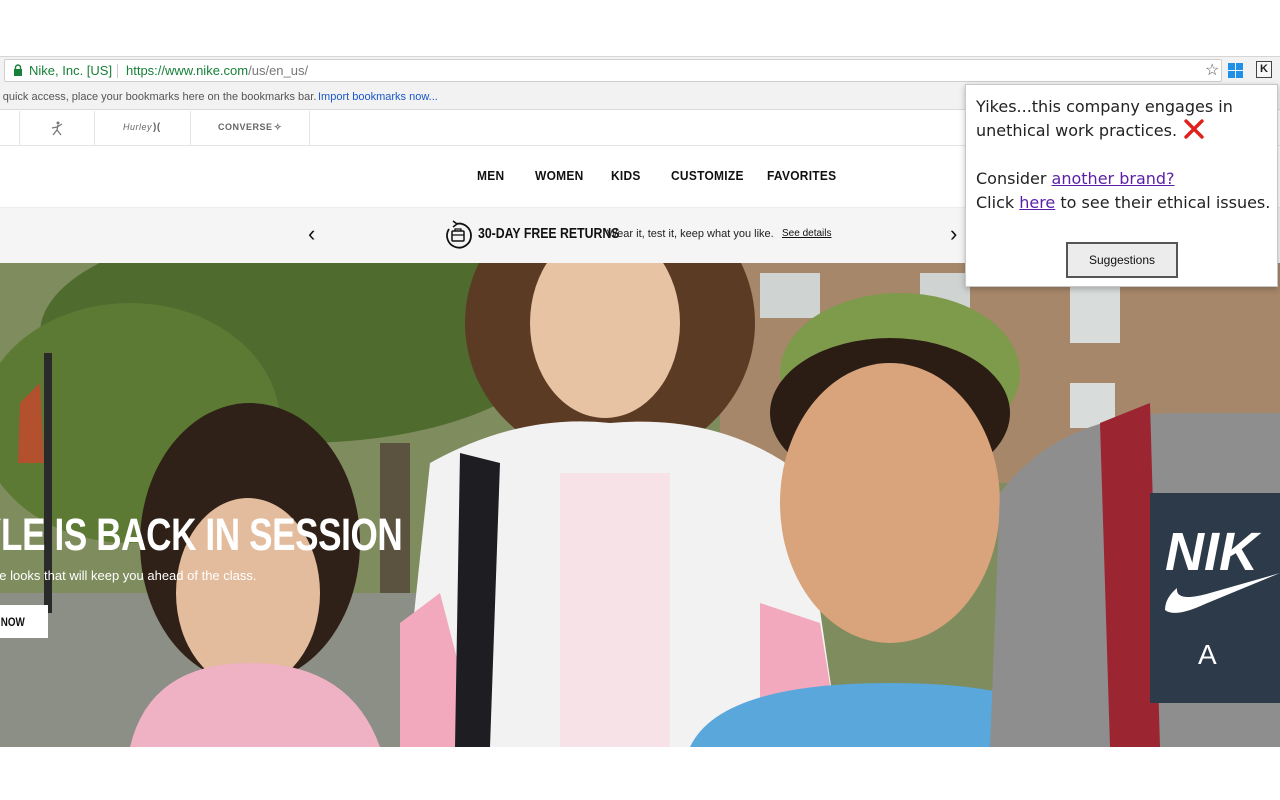  Describe the element at coordinates (311, 234) in the screenshot. I see `promo-prev-arrow: ‹` at that location.